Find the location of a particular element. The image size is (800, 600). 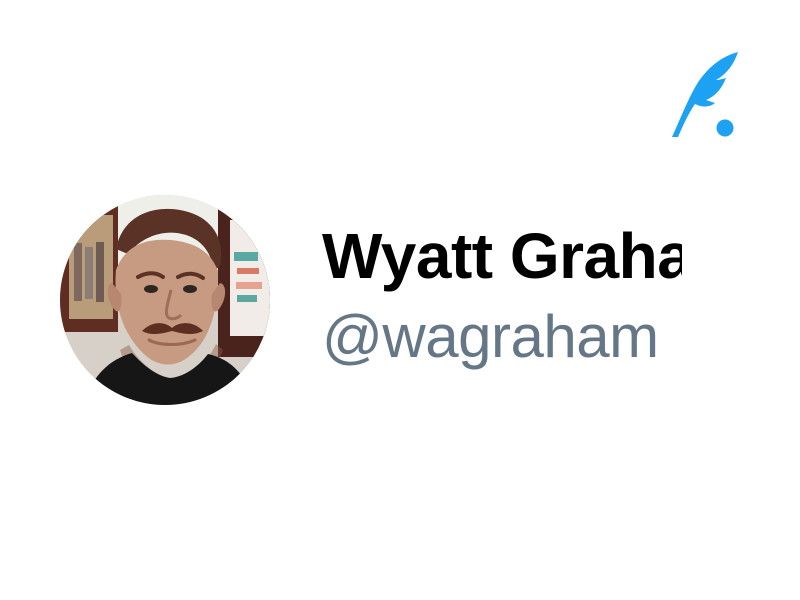

user-handle: @wagraham is located at coordinates (502, 337).